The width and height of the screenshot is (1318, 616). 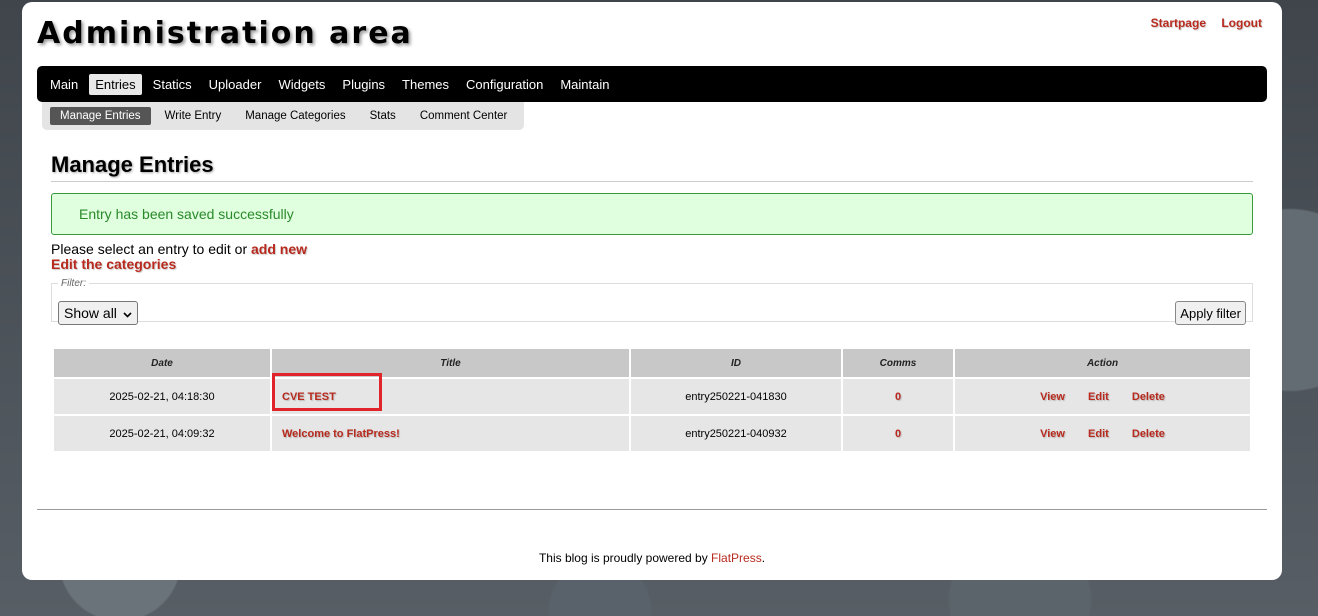 I want to click on table-header-row: Date Title ID Comms Action, so click(x=652, y=363).